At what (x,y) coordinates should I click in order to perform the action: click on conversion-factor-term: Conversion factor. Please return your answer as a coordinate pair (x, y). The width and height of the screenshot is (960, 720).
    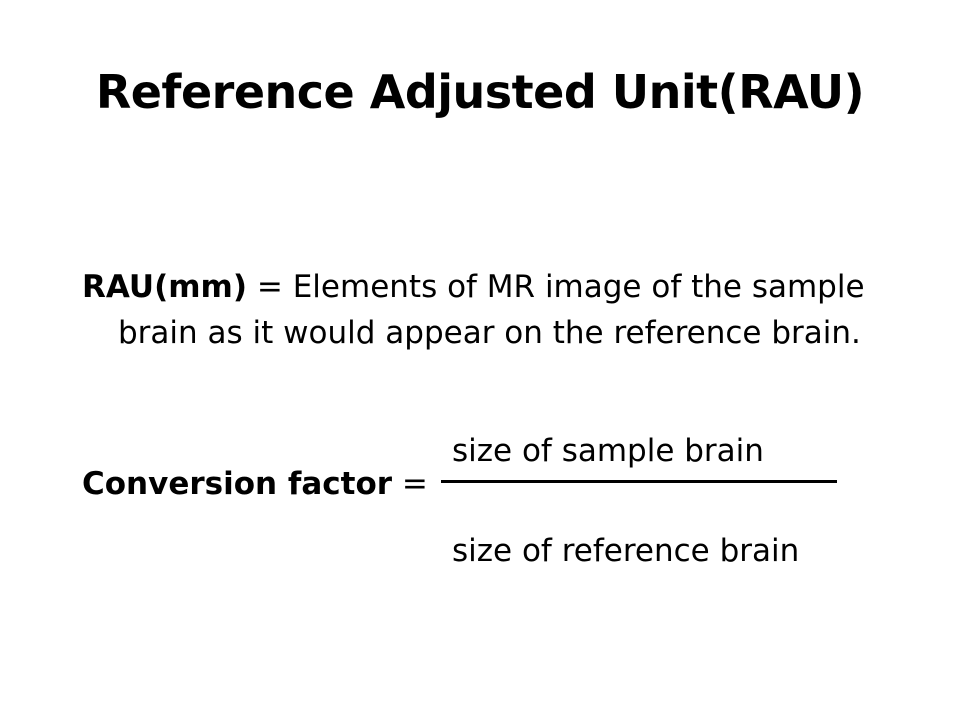
    Looking at the image, I should click on (237, 484).